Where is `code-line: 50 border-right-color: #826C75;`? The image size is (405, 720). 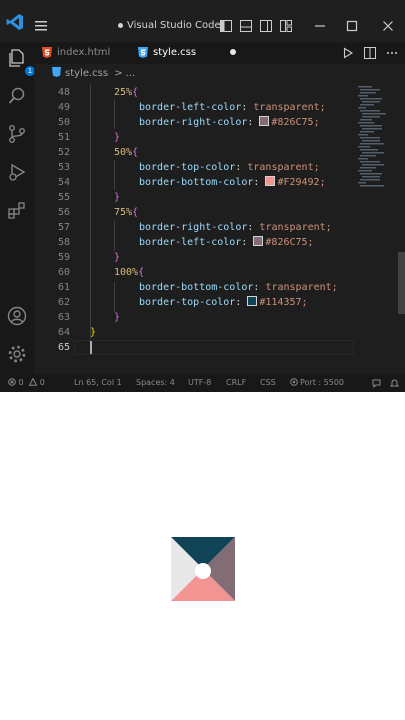 code-line: 50 border-right-color: #826C75; is located at coordinates (199, 122).